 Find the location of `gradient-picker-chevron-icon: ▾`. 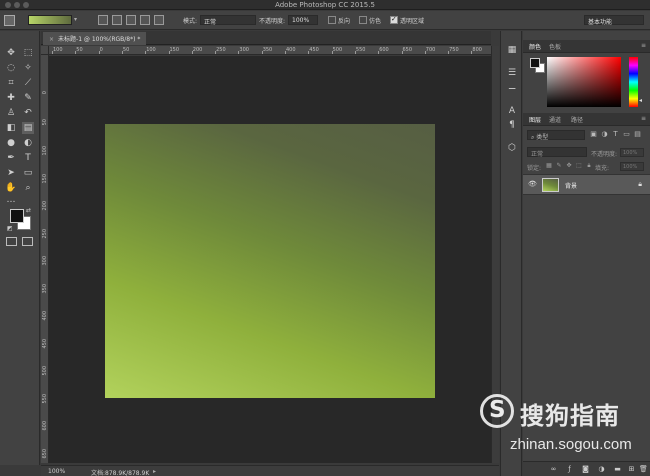

gradient-picker-chevron-icon: ▾ is located at coordinates (75, 19).